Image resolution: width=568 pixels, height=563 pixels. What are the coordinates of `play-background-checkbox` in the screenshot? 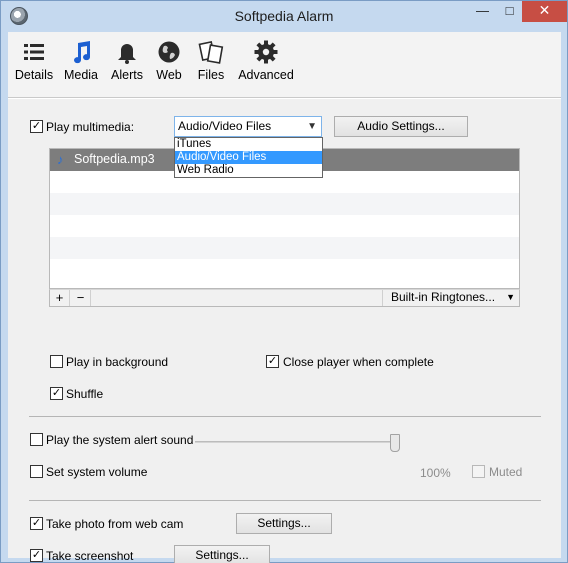 It's located at (56, 361).